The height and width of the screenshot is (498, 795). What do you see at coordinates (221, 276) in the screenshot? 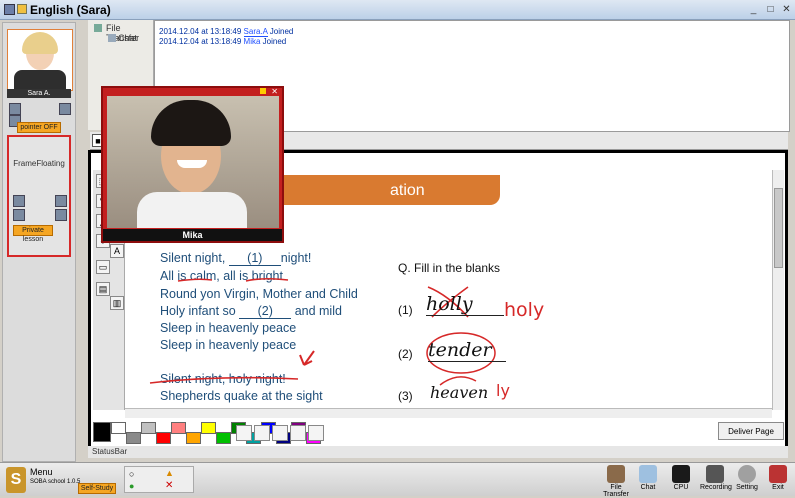
I see `lyric-line: All is calm, all is bright` at bounding box center [221, 276].